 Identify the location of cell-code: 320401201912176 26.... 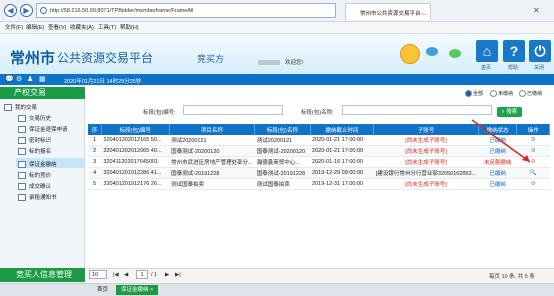
(135, 184).